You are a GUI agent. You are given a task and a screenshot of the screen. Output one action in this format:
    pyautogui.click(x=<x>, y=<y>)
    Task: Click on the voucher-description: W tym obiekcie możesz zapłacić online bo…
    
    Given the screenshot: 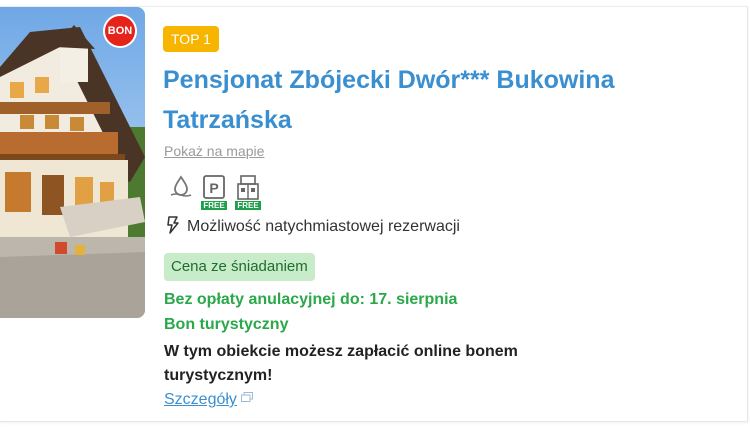 What is the action you would take?
    pyautogui.click(x=341, y=363)
    